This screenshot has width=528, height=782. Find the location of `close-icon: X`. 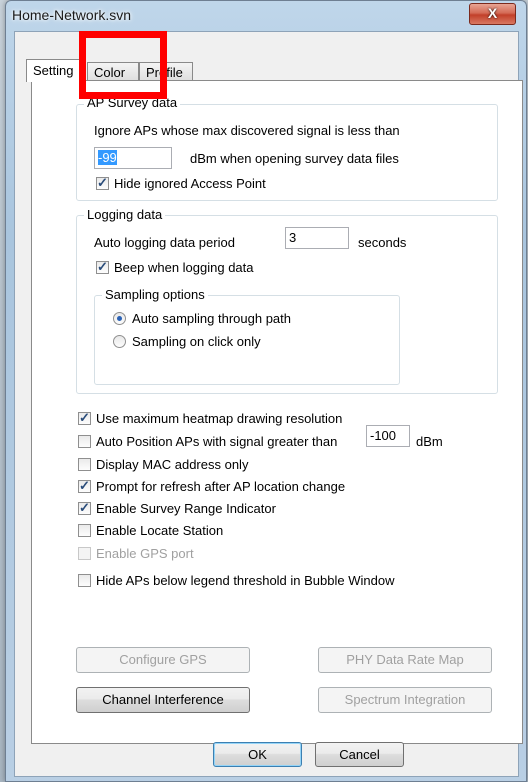

close-icon: X is located at coordinates (492, 13).